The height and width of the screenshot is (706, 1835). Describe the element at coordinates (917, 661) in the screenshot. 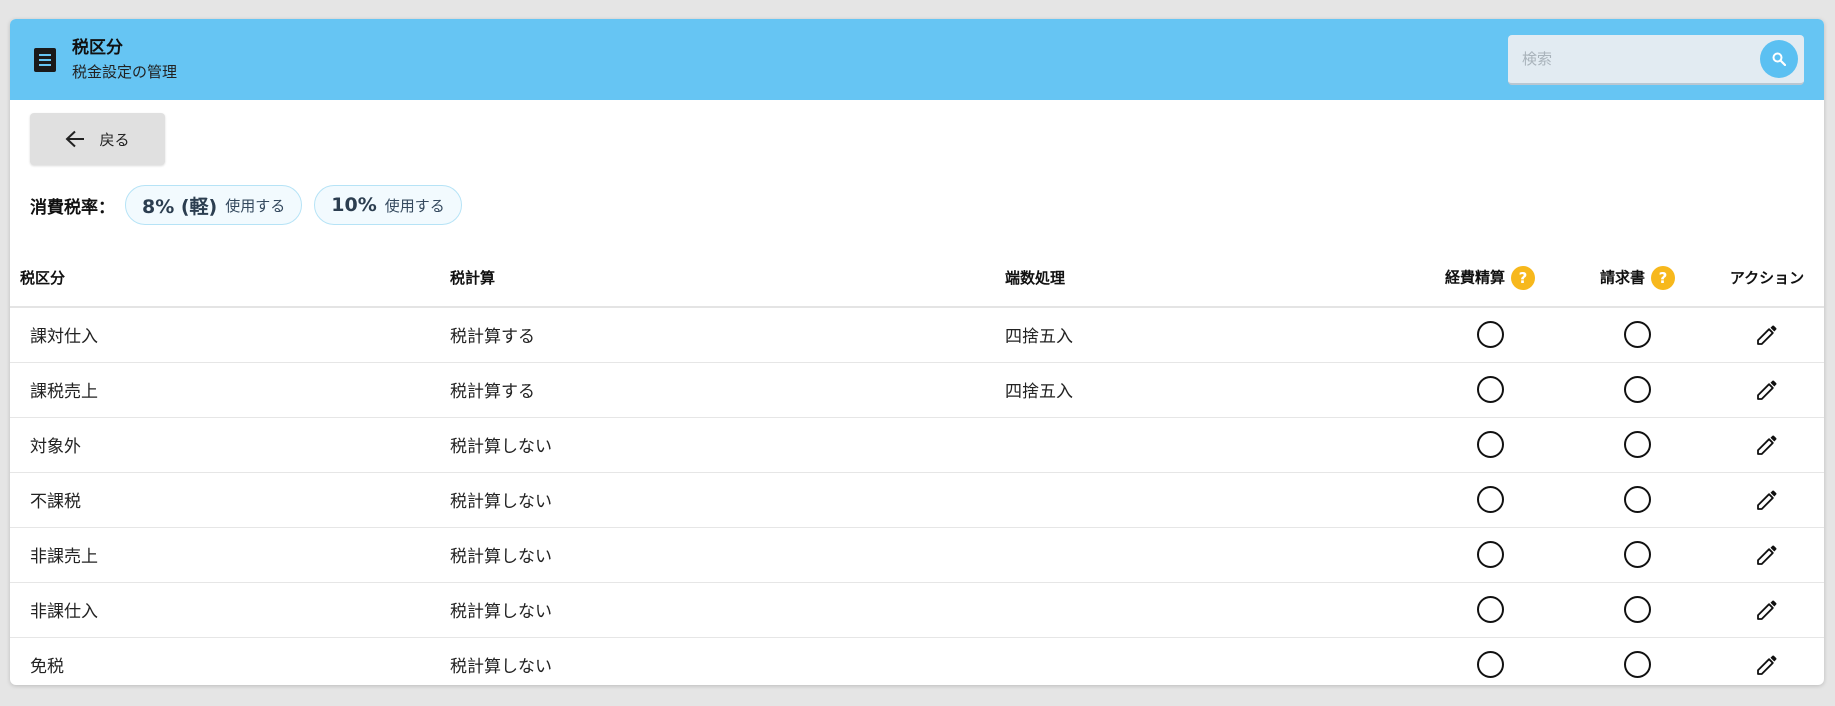

I see `table-row: 免税 税計算しない` at that location.